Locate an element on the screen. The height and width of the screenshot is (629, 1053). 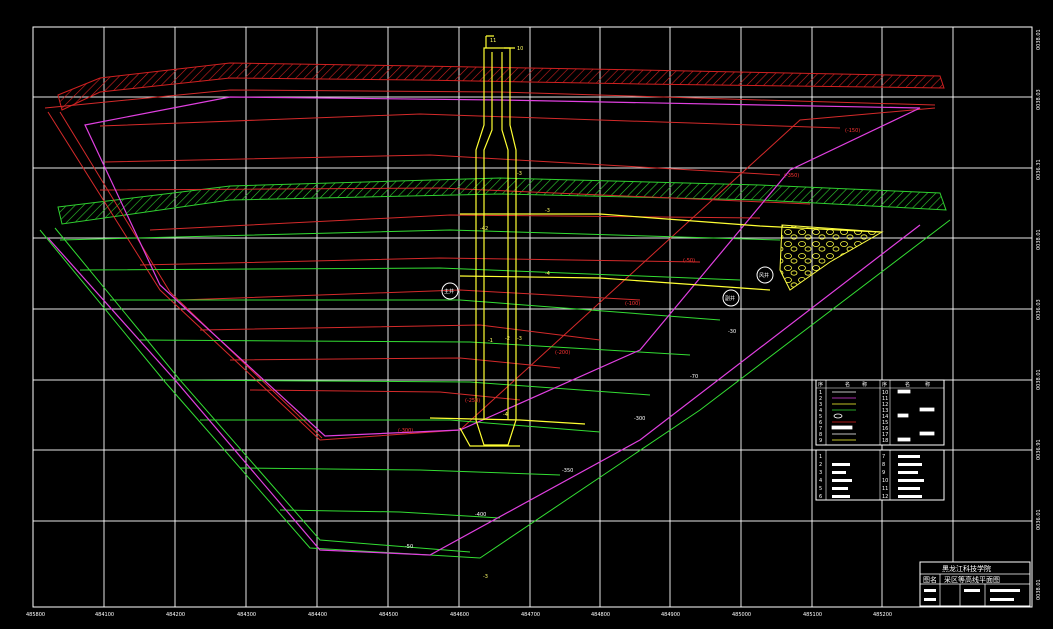
contour-label: (-250) is located at coordinates (472, 401).